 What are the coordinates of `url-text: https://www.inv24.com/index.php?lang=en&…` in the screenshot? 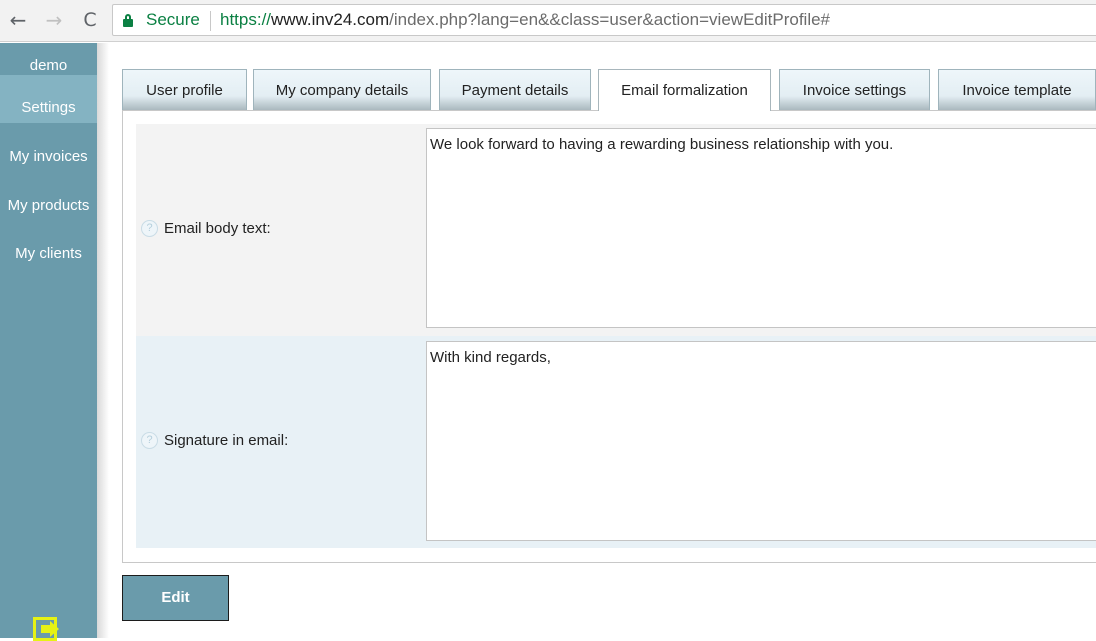 It's located at (525, 20).